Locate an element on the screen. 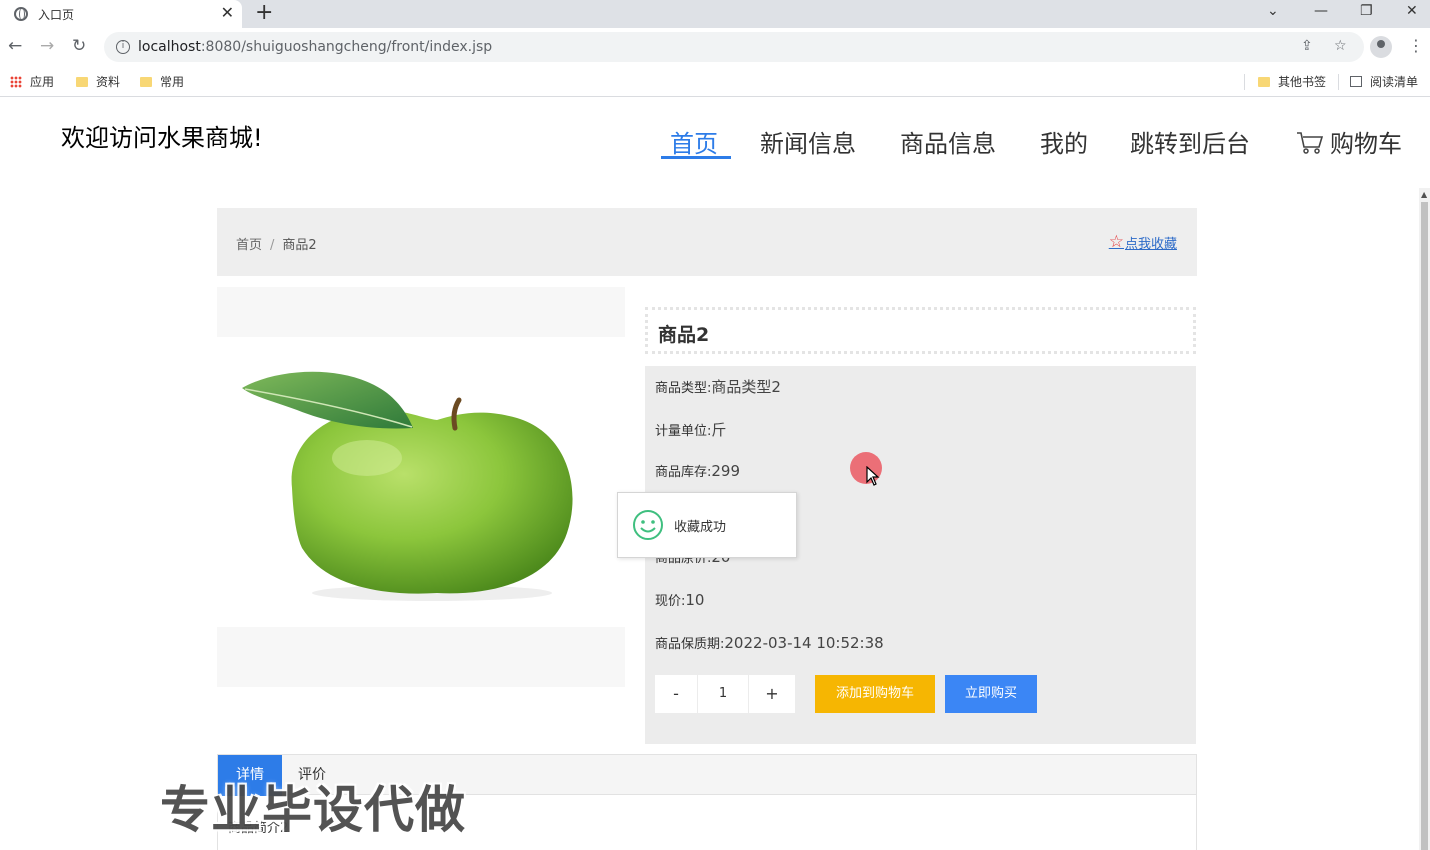 This screenshot has width=1430, height=850. smile-icon is located at coordinates (648, 525).